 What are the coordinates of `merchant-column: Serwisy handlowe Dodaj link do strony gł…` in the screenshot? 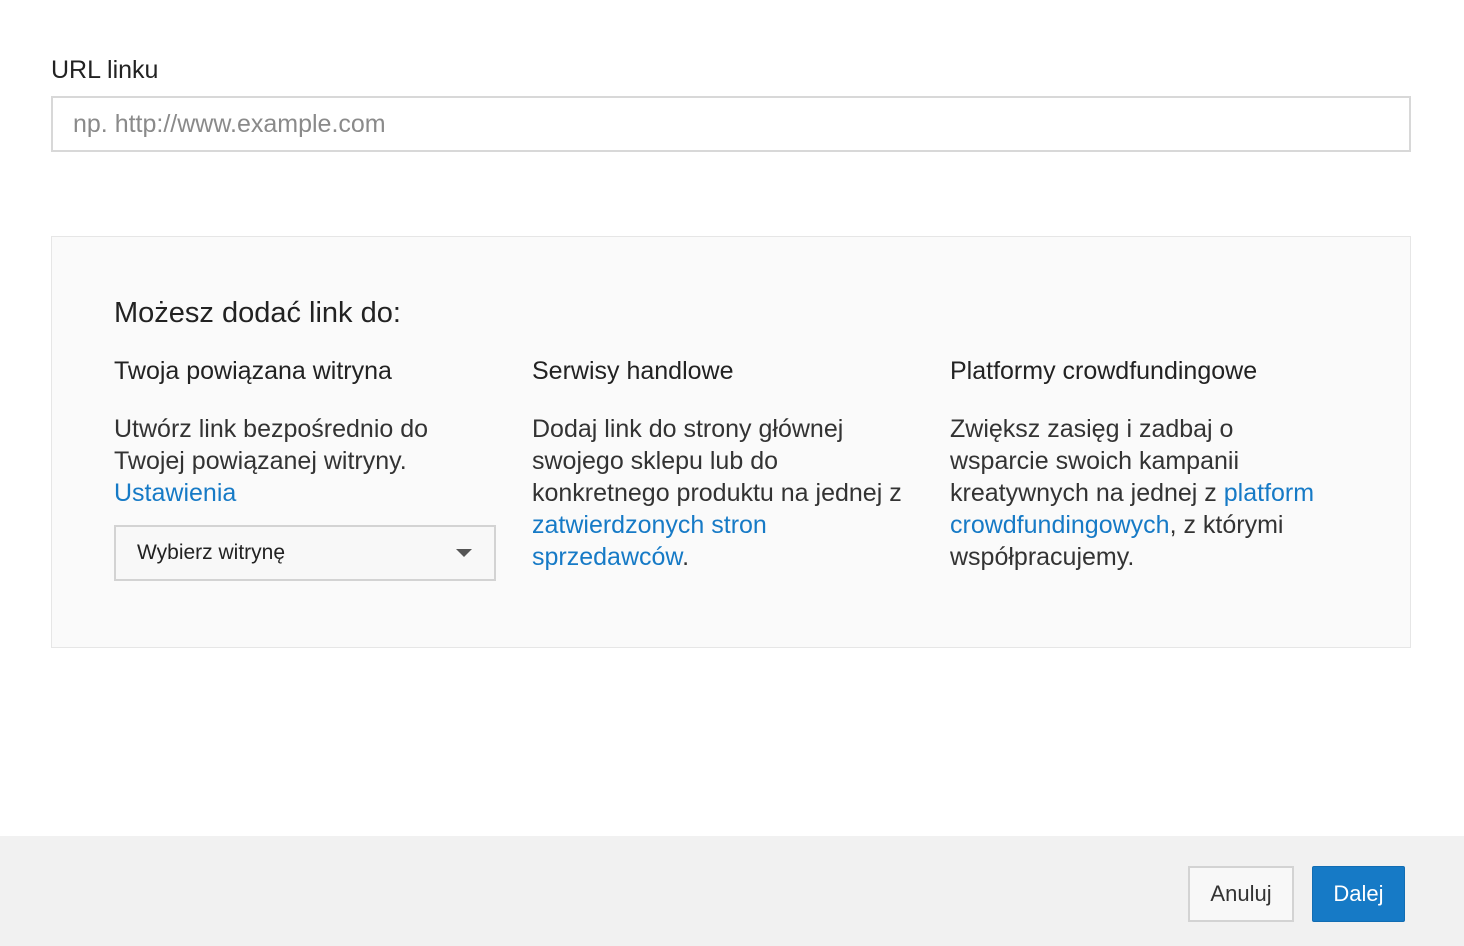 It's located at (724, 464).